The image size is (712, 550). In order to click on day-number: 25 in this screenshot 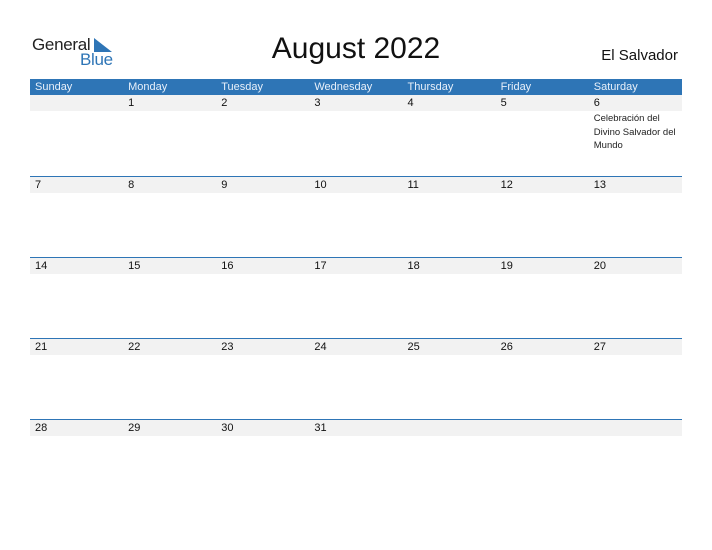, I will do `click(413, 347)`.